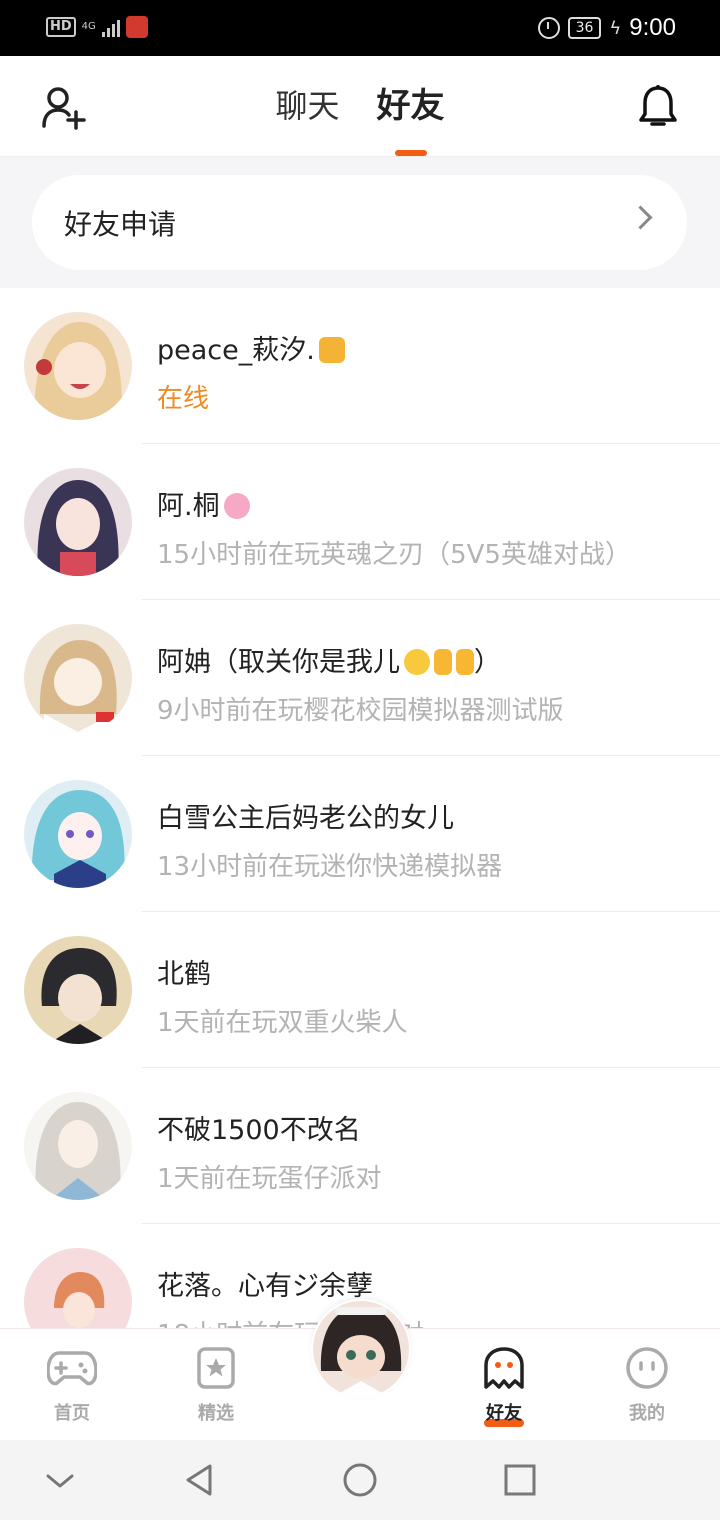 The image size is (720, 1520). I want to click on list-item: 北鹤 1天前在玩双重火柴人, so click(360, 990).